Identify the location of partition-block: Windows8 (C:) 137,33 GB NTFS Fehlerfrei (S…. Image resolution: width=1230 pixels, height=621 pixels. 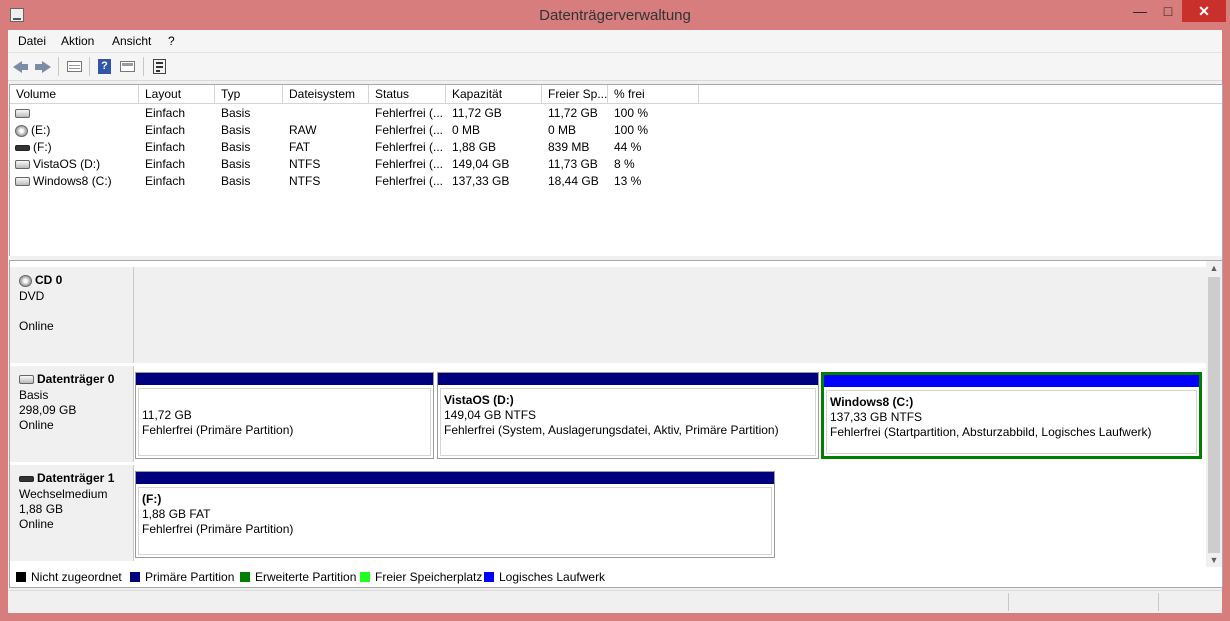
(1011, 415).